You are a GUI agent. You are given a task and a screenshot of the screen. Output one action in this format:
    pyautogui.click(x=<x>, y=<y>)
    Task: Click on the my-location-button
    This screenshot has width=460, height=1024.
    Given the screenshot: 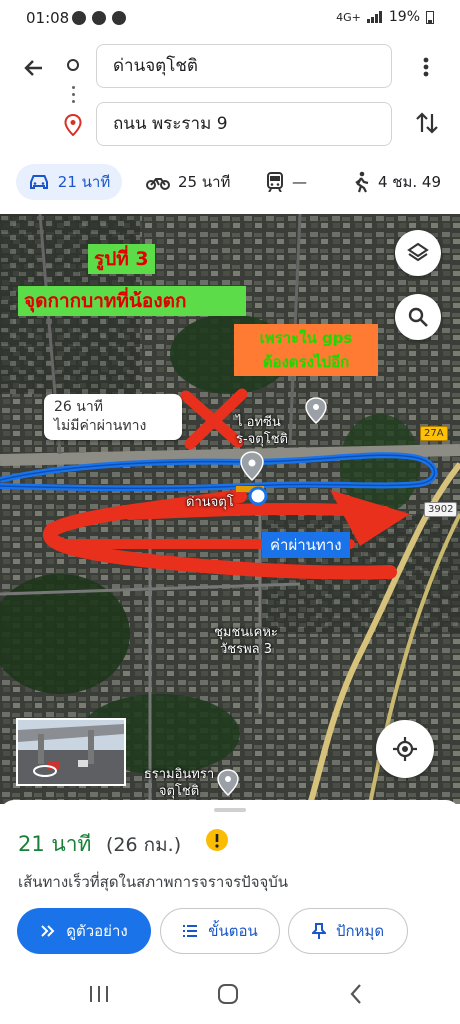 What is the action you would take?
    pyautogui.click(x=405, y=749)
    